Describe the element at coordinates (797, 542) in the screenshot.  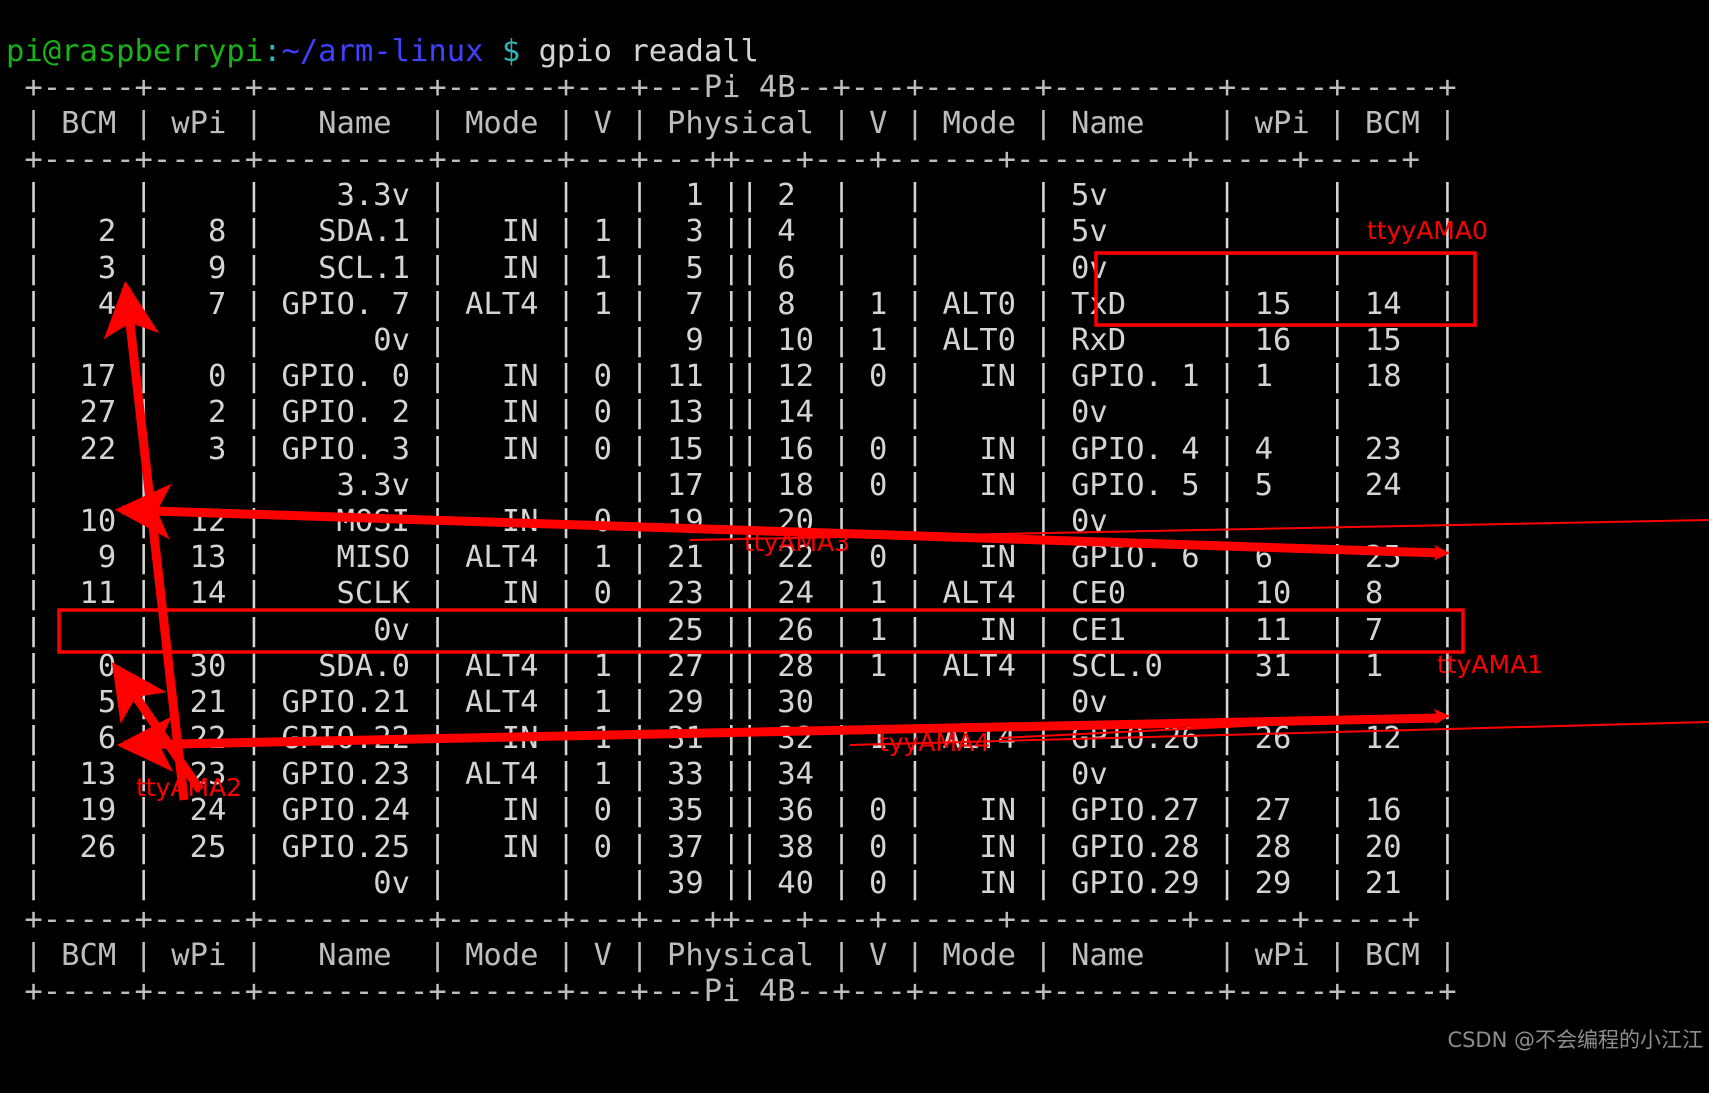
I see `annotation-label-ttyama3: ttyAMA3` at that location.